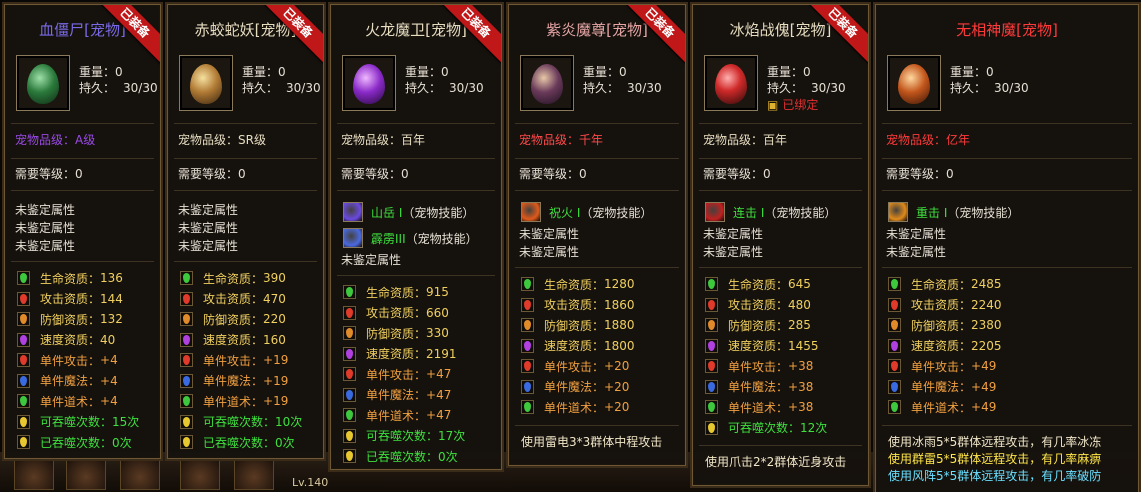 The width and height of the screenshot is (1141, 492). What do you see at coordinates (108, 339) in the screenshot?
I see `stat-value: 40` at bounding box center [108, 339].